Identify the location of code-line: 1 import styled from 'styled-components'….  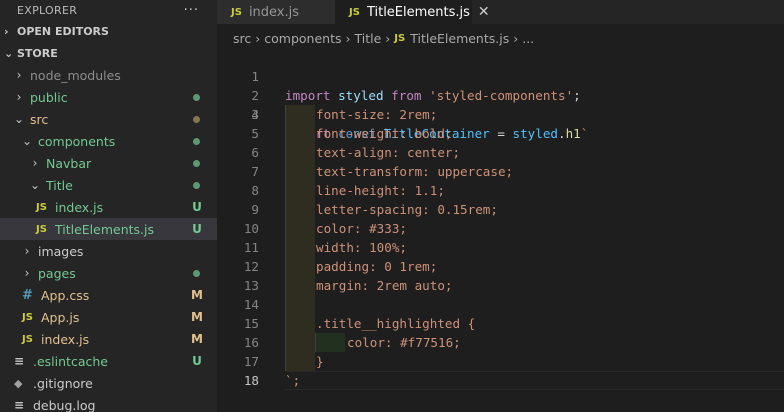
(500, 75).